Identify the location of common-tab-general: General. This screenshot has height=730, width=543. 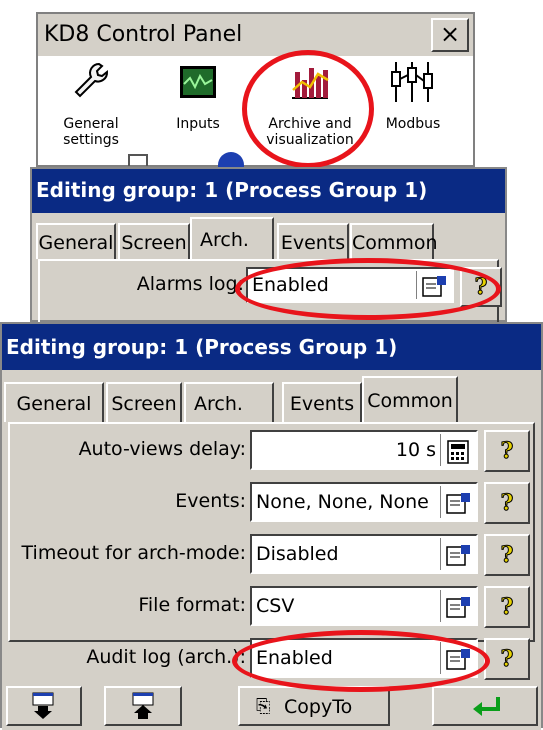
(54, 402).